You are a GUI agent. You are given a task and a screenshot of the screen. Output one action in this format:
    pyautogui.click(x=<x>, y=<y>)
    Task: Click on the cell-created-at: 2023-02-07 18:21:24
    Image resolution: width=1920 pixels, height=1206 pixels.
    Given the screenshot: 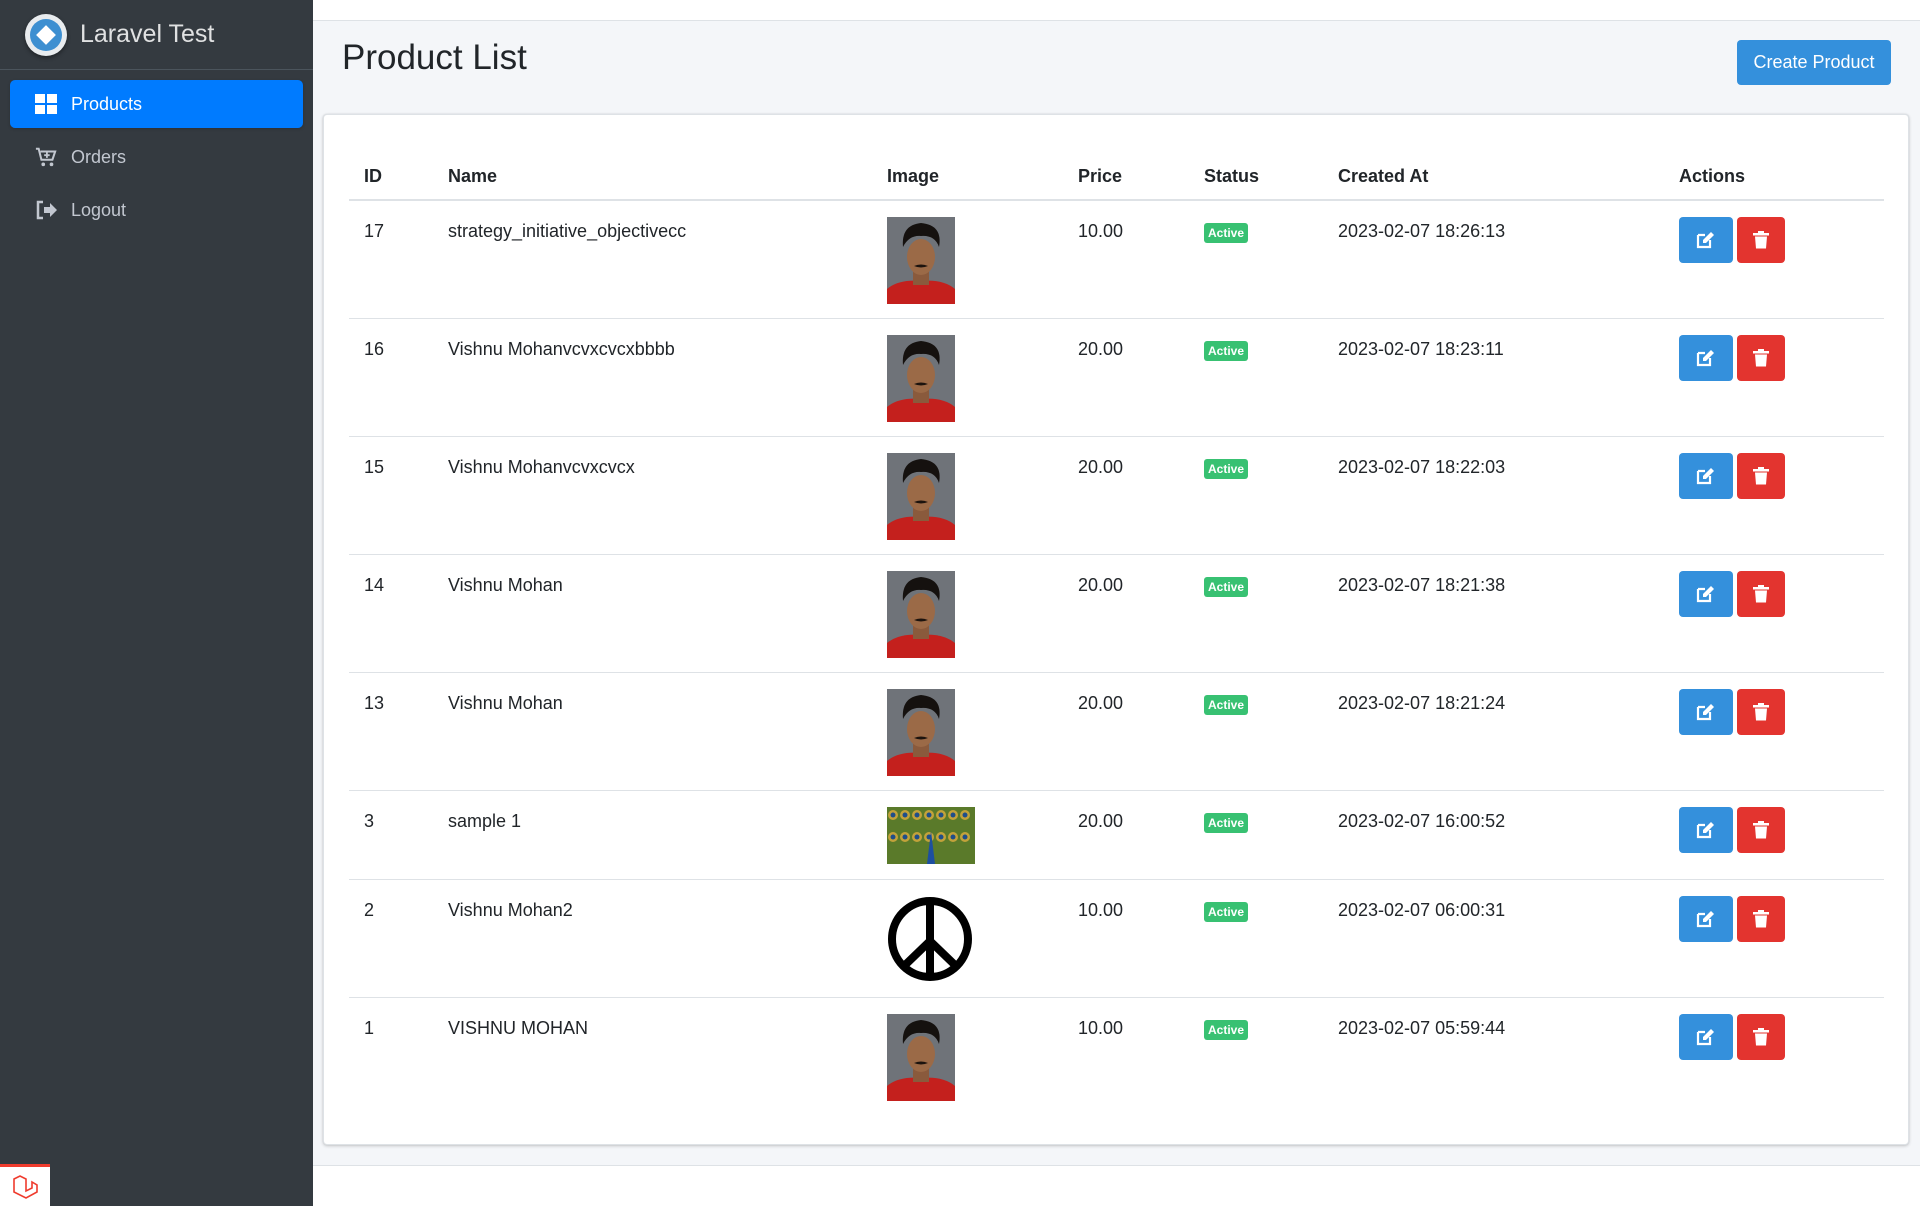 What is the action you would take?
    pyautogui.click(x=1493, y=730)
    